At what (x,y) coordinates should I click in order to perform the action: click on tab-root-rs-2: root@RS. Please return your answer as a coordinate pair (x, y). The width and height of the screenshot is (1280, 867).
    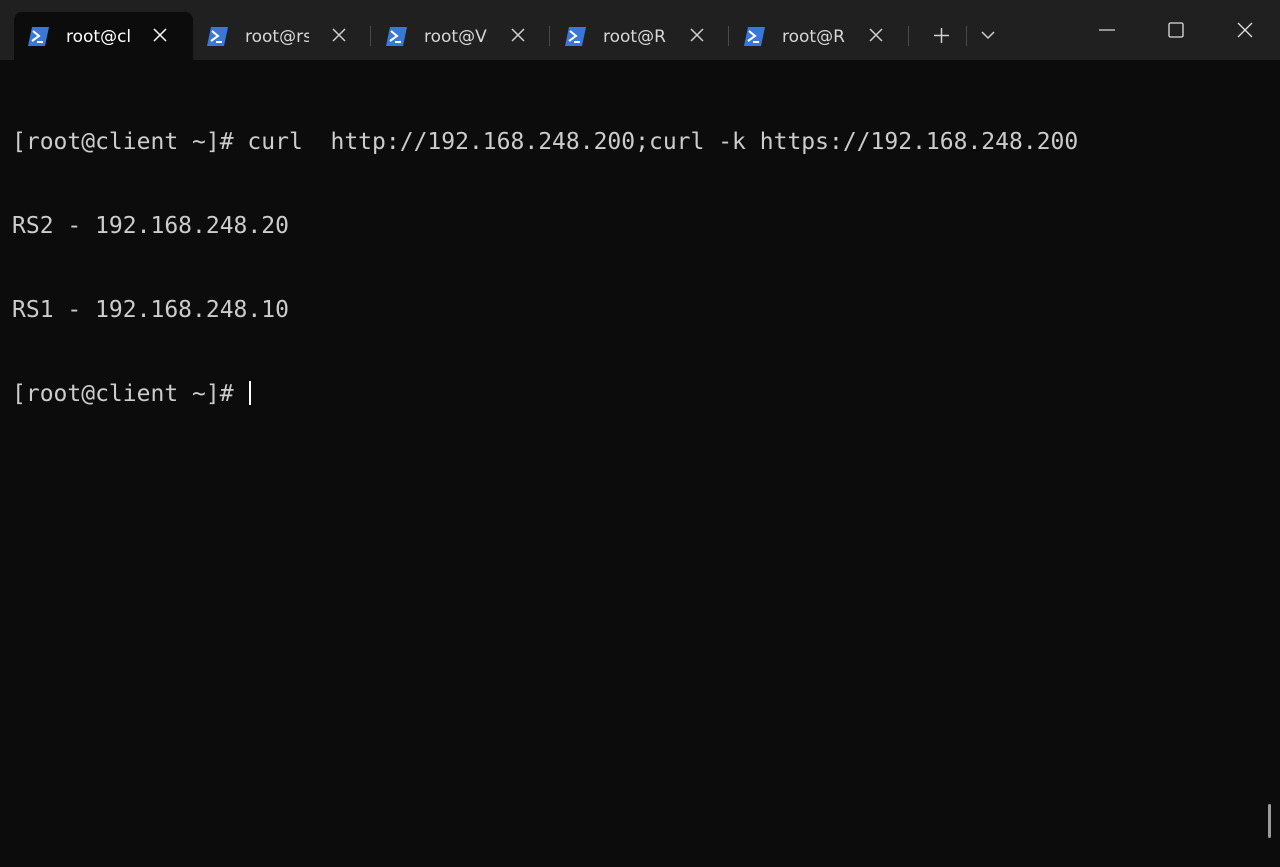
    Looking at the image, I should click on (640, 36).